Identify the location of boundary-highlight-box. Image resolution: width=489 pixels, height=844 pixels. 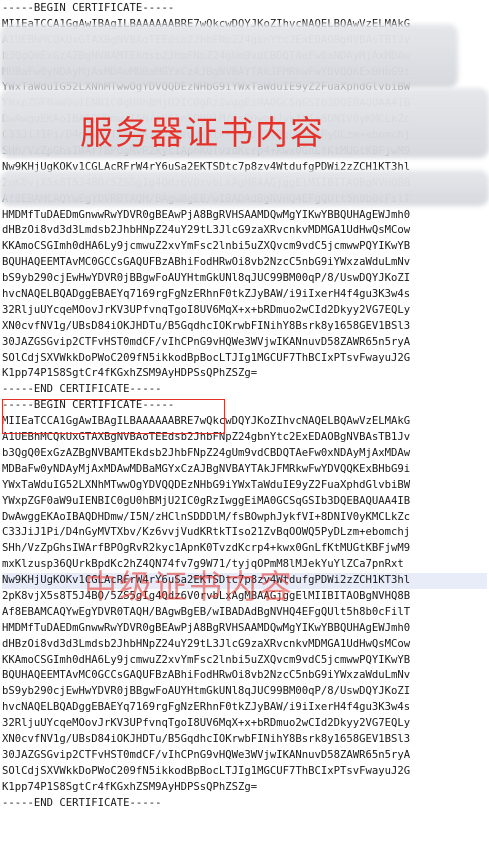
(113, 416).